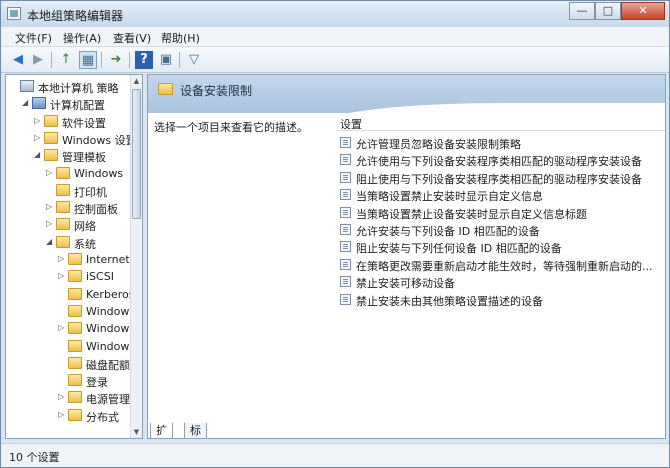 The width and height of the screenshot is (670, 468). Describe the element at coordinates (78, 88) in the screenshot. I see `tree-item-label: 本地计算机 策略` at that location.